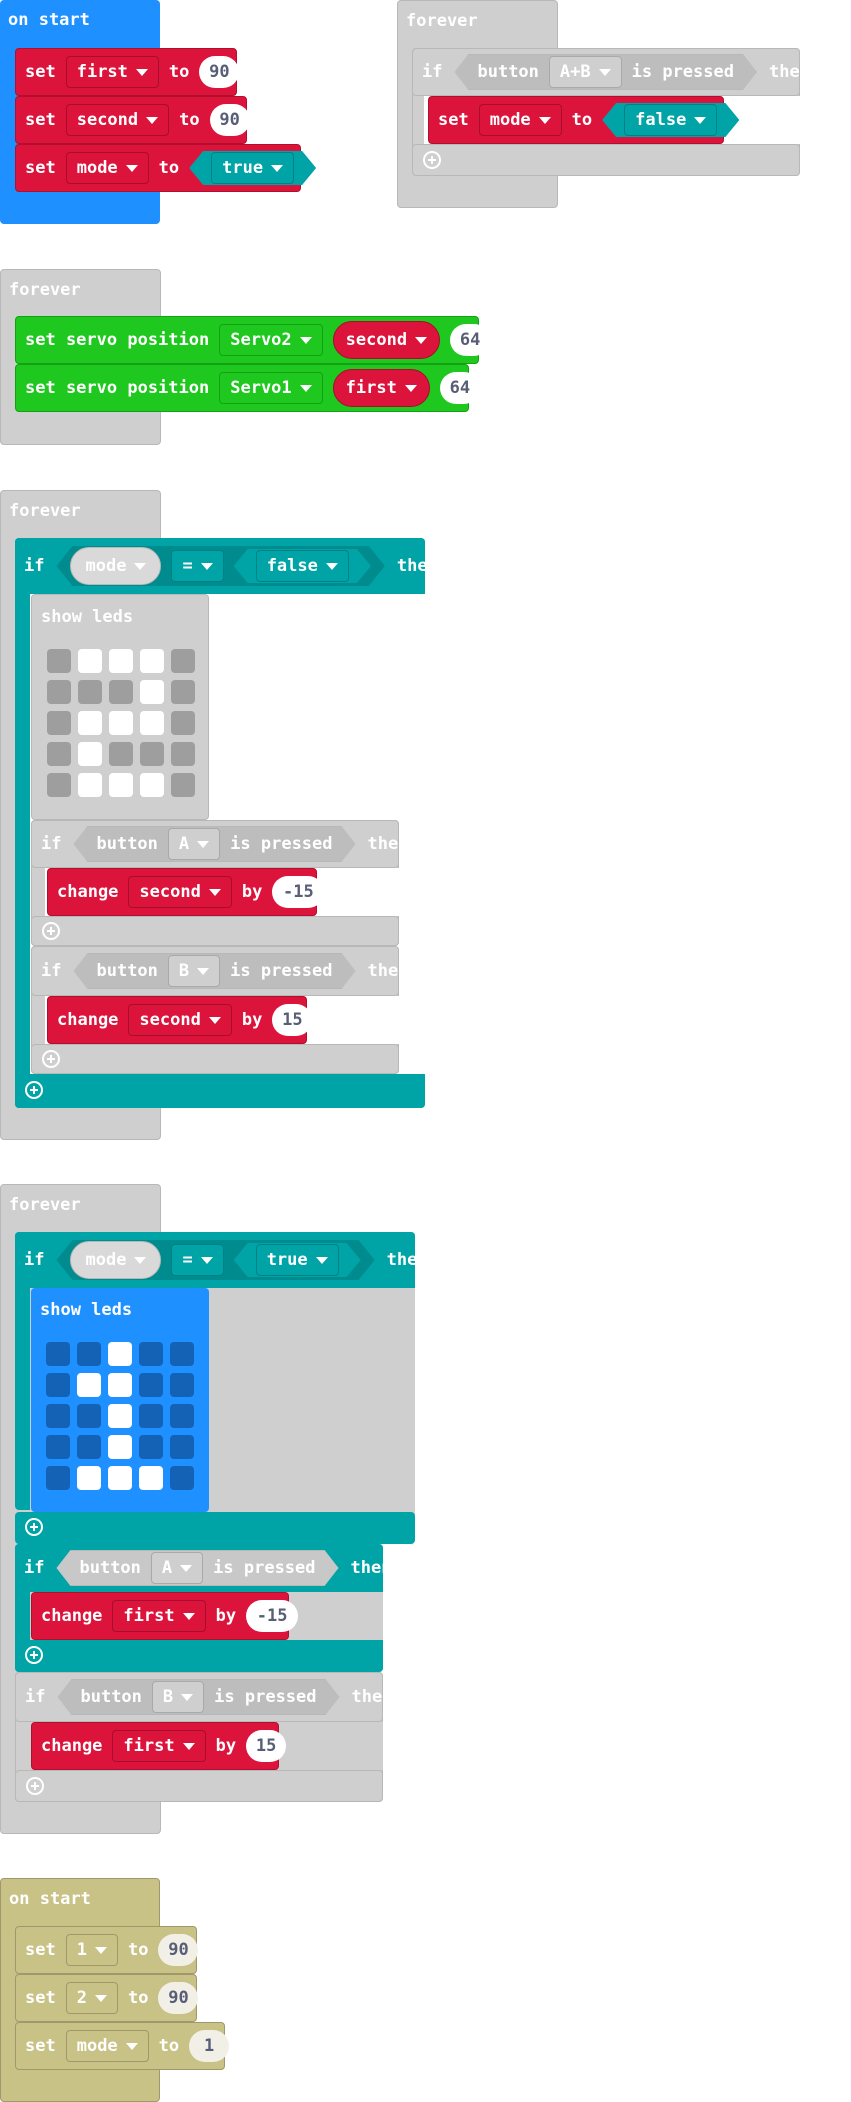 This screenshot has height=2102, width=851. I want to click on change-first-block: change first by -15, so click(165, 1616).